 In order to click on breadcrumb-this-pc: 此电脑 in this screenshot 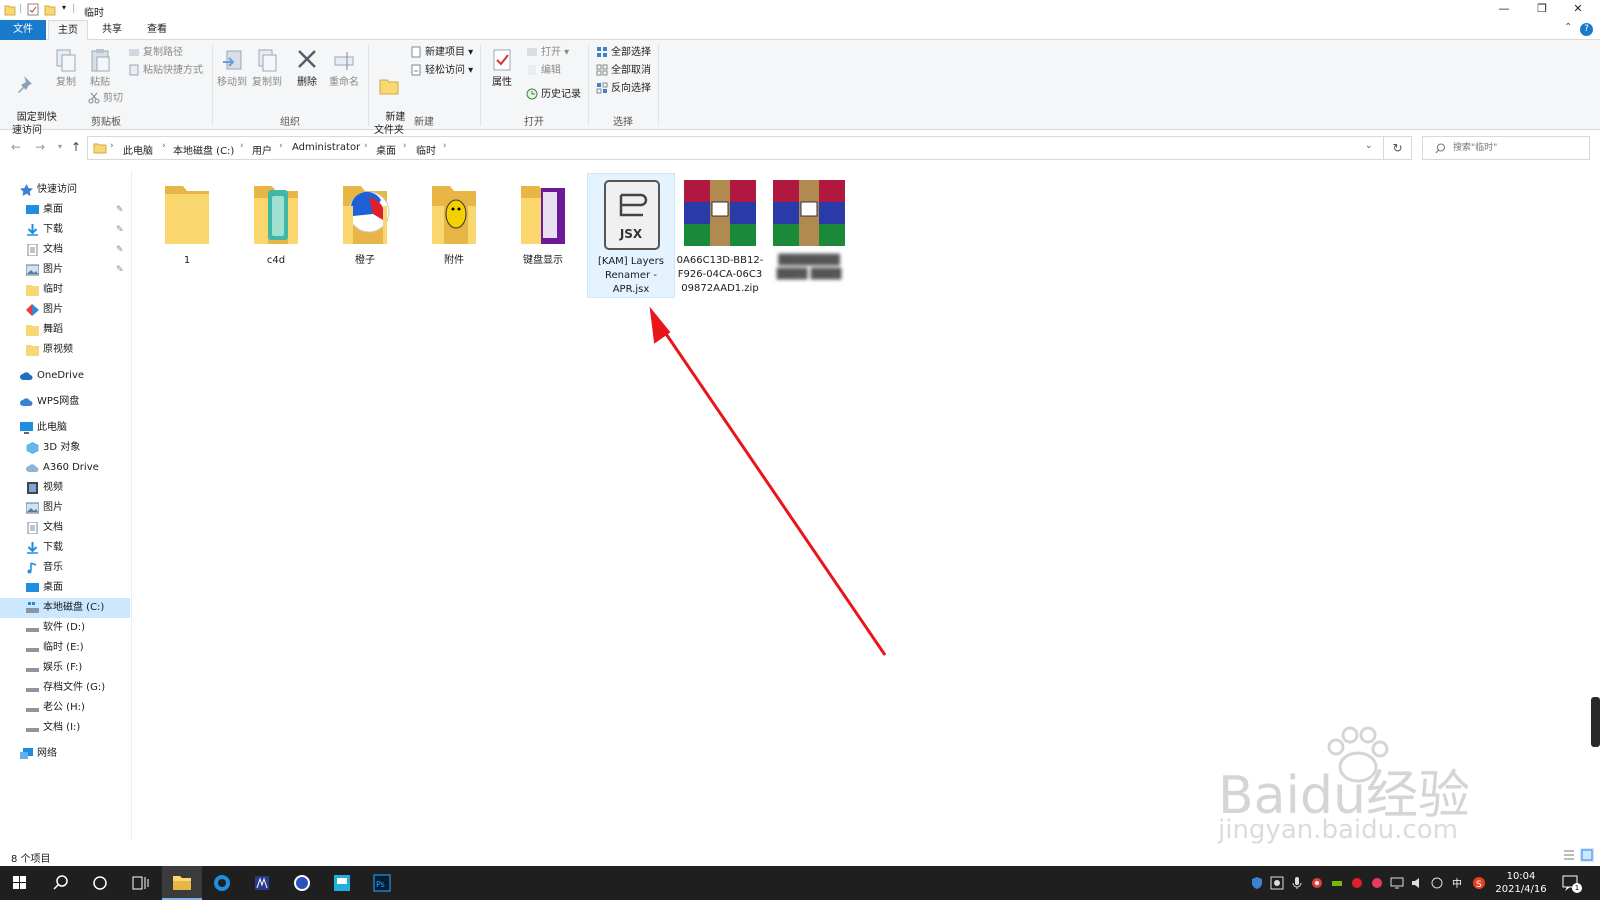, I will do `click(138, 149)`.